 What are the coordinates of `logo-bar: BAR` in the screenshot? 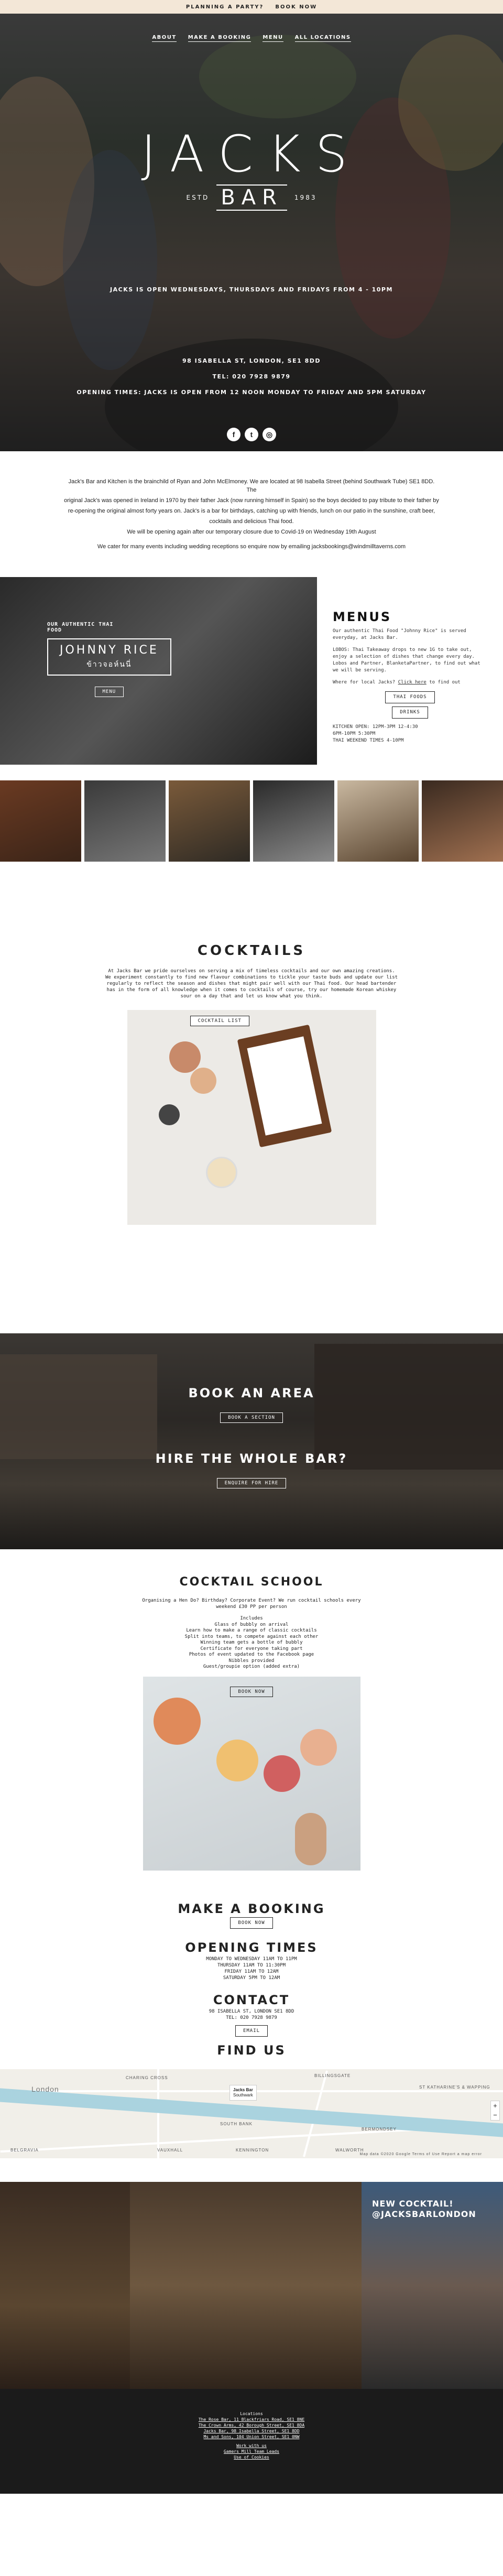 It's located at (251, 197).